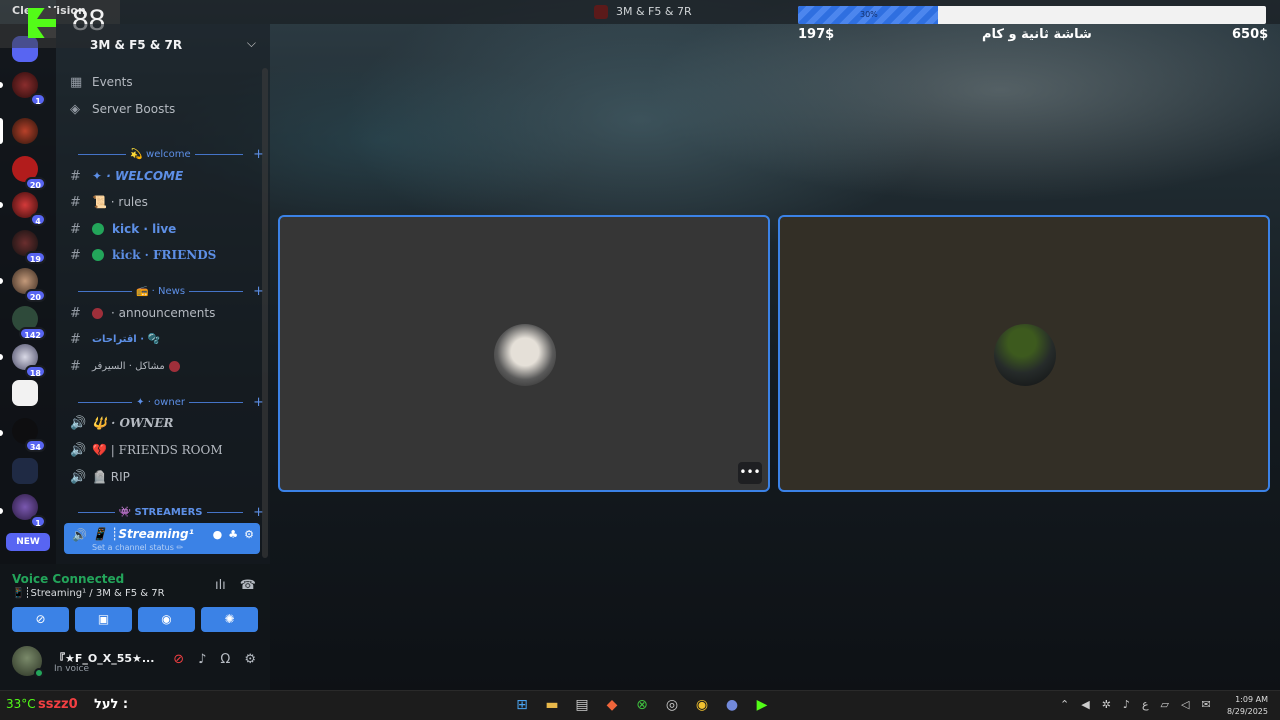 The height and width of the screenshot is (720, 1280). I want to click on camera-button: ⊘, so click(40, 619).